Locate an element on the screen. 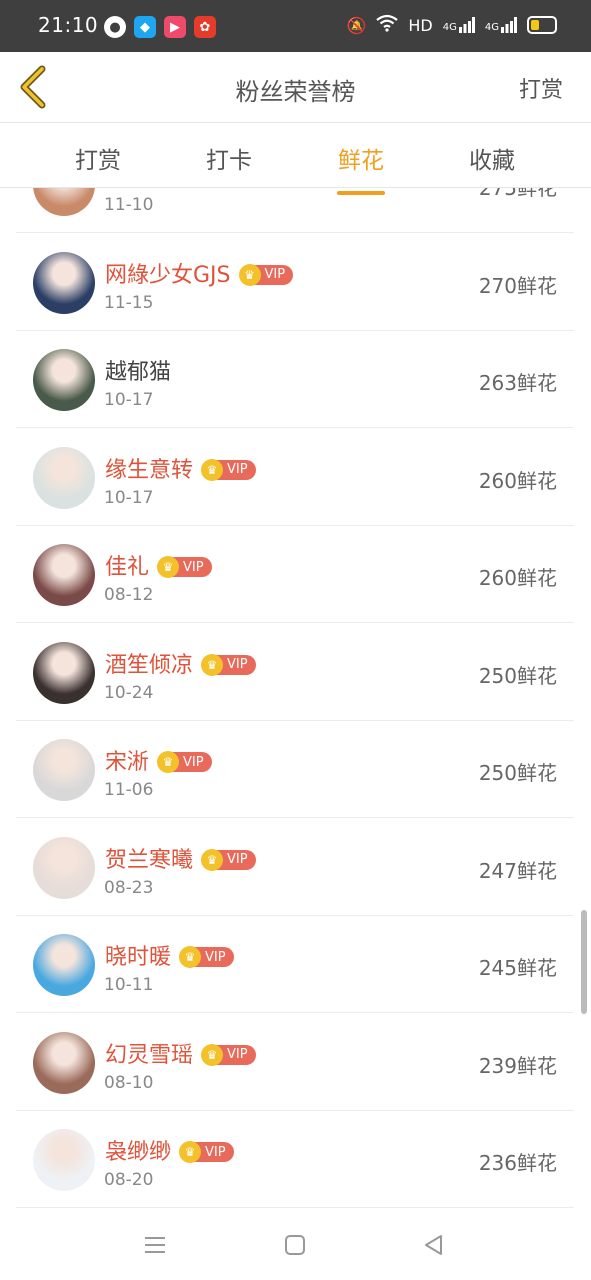 Image resolution: width=591 pixels, height=1280 pixels. home-button is located at coordinates (295, 1245).